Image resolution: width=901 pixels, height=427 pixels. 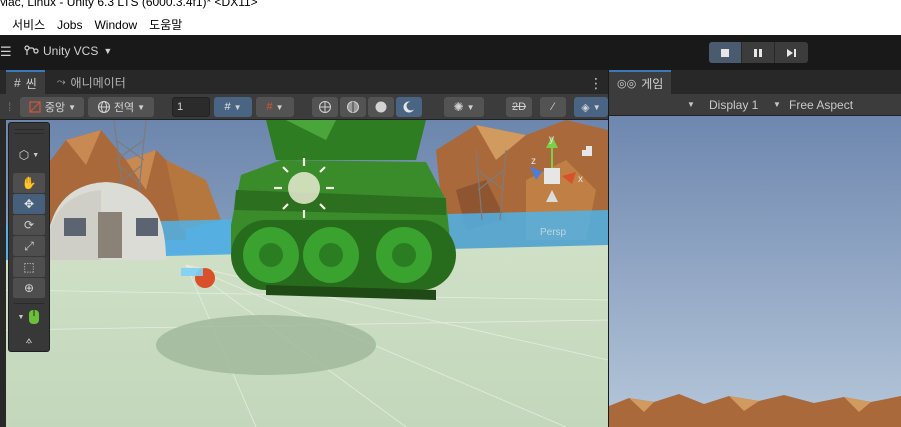 I want to click on step-icon, so click(x=791, y=52).